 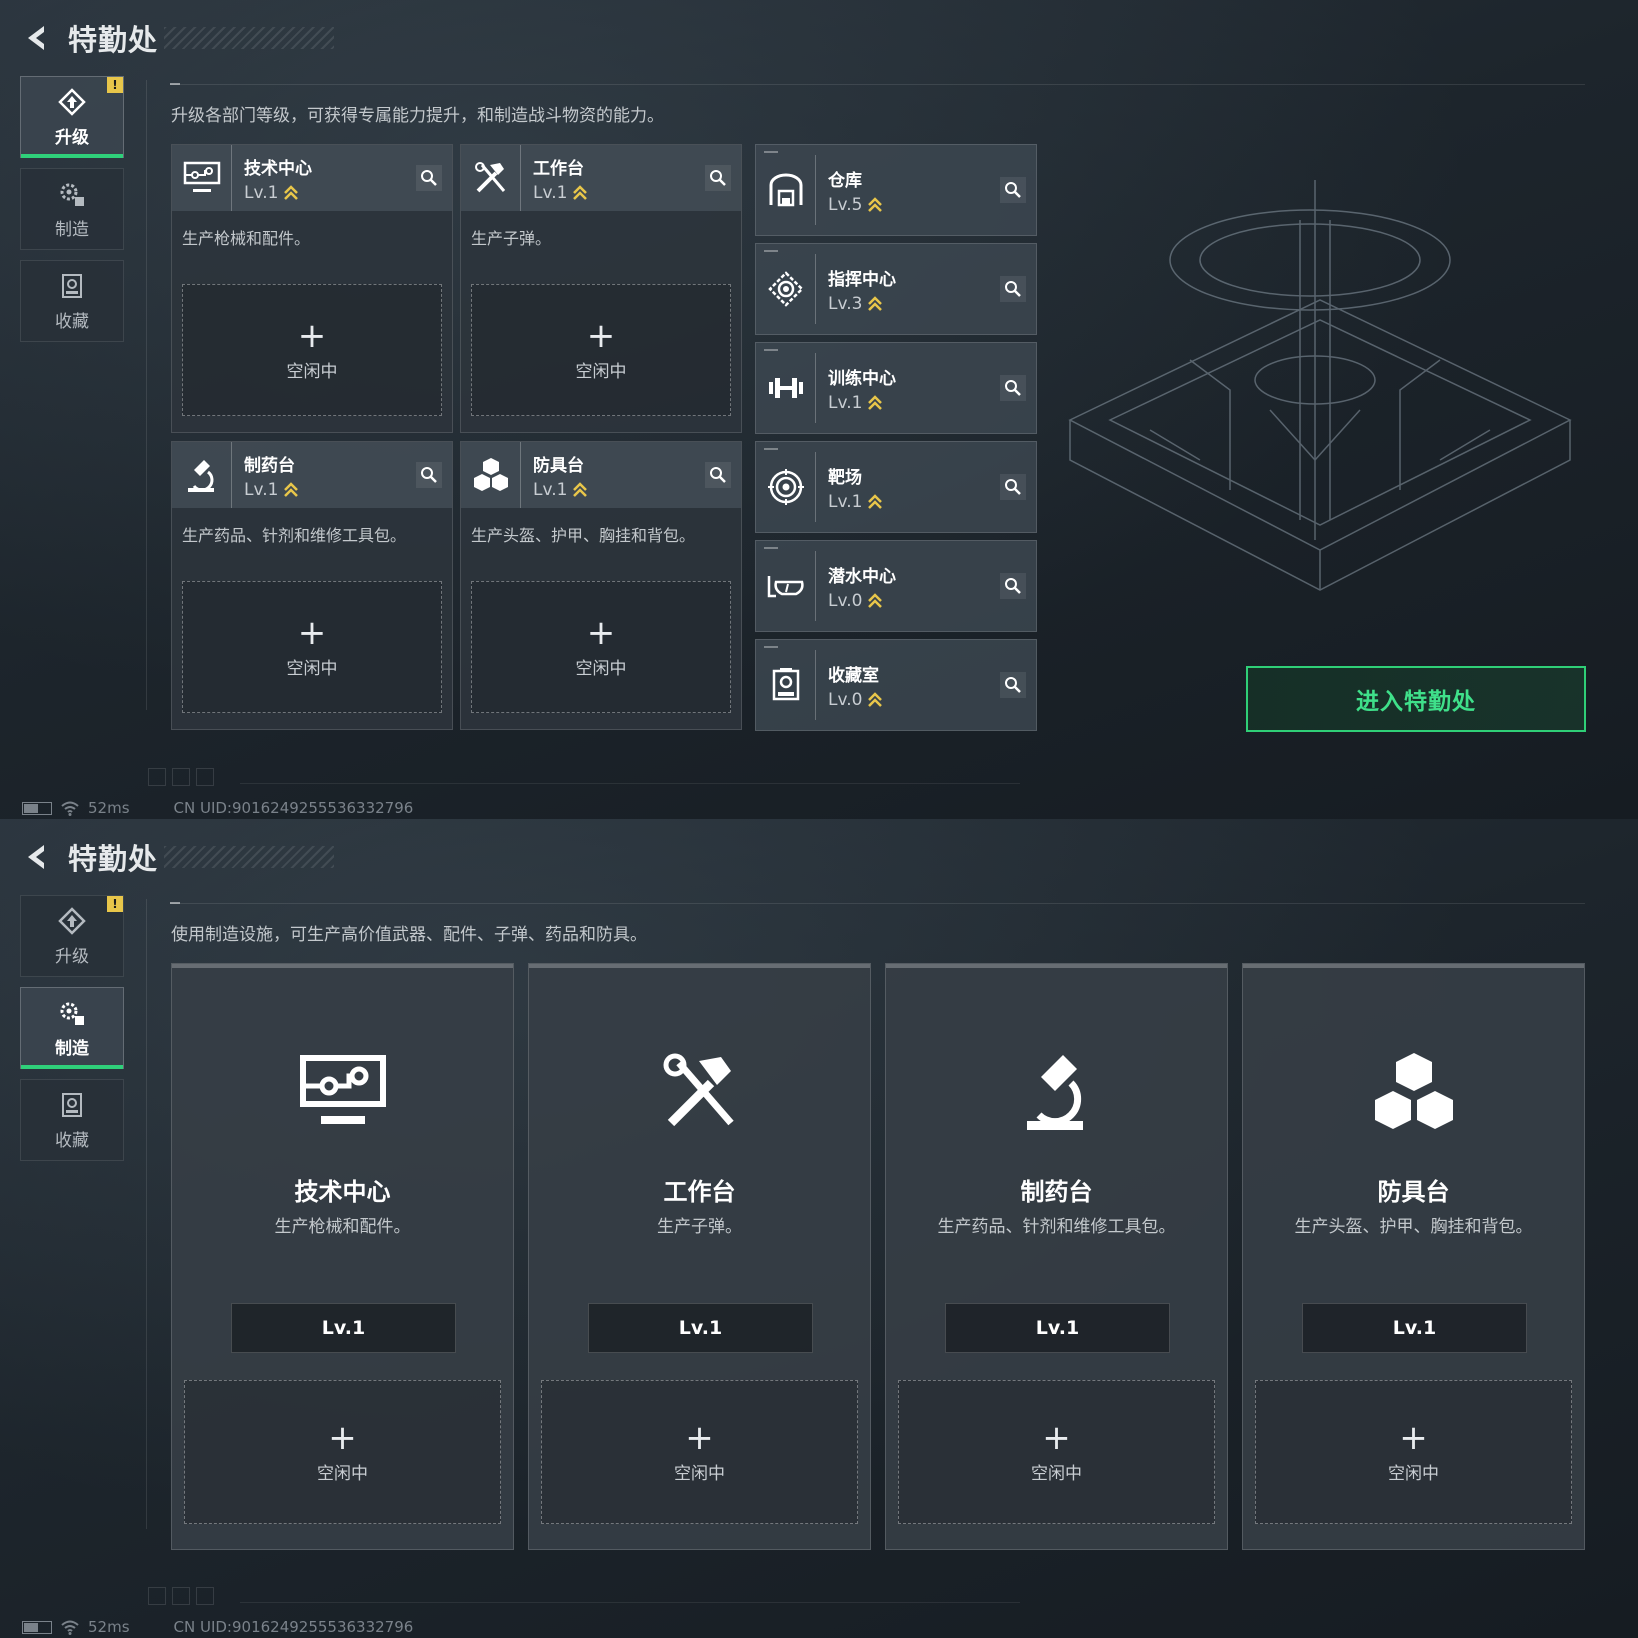 I want to click on craft-card-armor: 防具台 生产头盔、护甲、胸挂和背包。 Lv.1 + 空闲中, so click(x=1413, y=1256).